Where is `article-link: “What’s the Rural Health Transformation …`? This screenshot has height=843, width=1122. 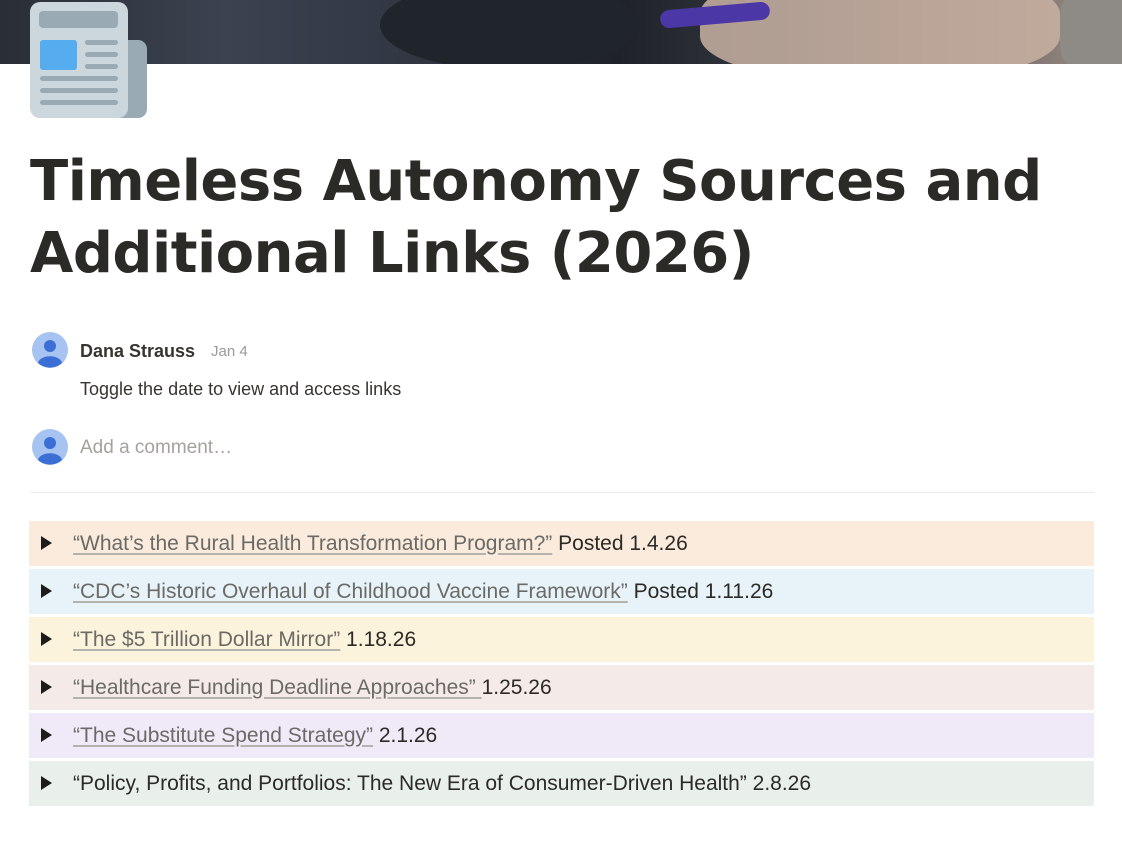 article-link: “What’s the Rural Health Transformation … is located at coordinates (312, 543).